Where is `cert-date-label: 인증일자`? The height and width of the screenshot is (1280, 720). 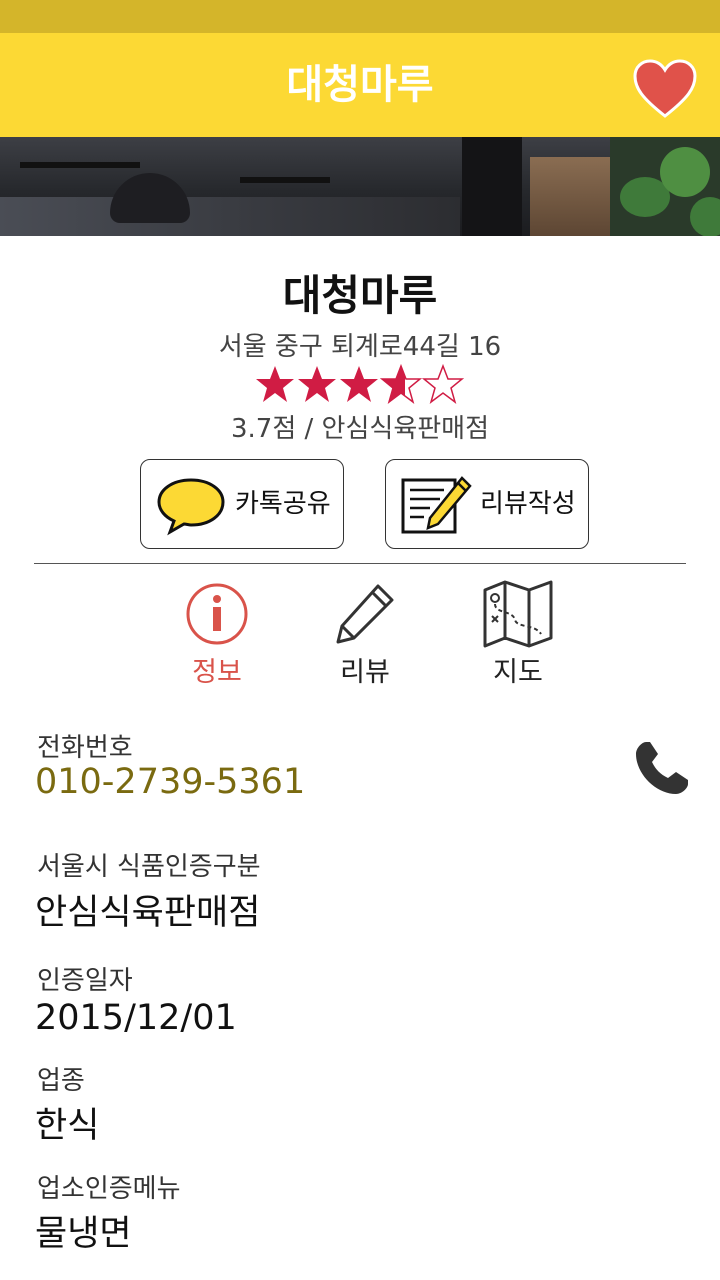 cert-date-label: 인증일자 is located at coordinates (85, 981).